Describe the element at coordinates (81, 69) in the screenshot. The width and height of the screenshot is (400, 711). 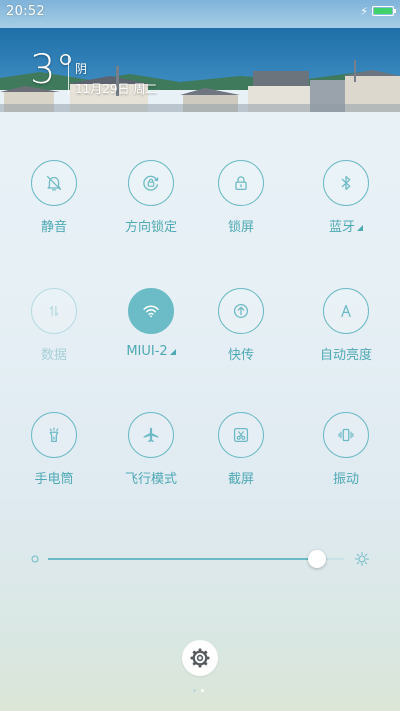
I see `weather-condition: 阴` at that location.